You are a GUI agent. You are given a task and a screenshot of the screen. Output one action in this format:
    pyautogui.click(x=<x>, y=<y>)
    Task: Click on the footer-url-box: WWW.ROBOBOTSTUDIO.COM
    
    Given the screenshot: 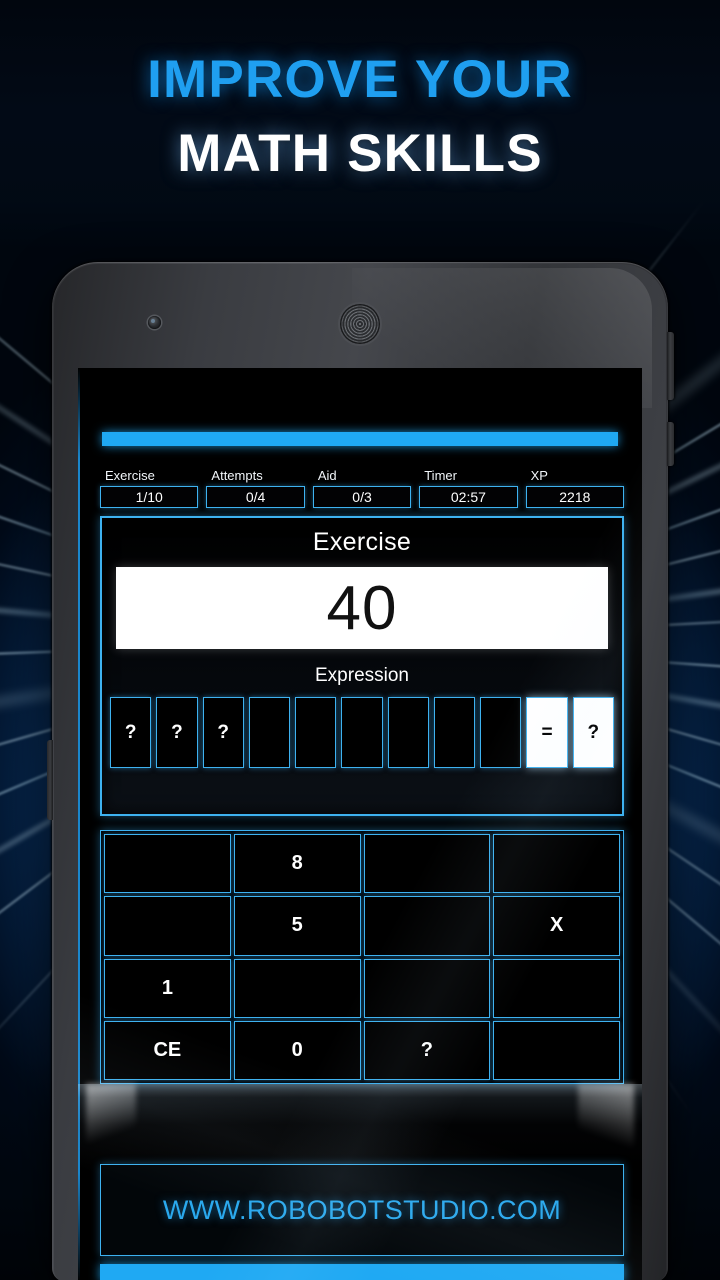 What is the action you would take?
    pyautogui.click(x=362, y=1210)
    